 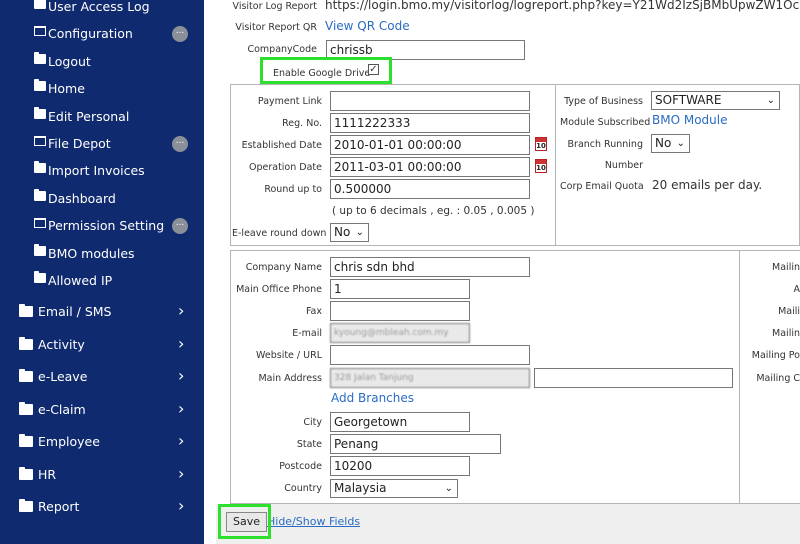 What do you see at coordinates (430, 378) in the screenshot?
I see `main-address-input: 328 Jalan Tanjung` at bounding box center [430, 378].